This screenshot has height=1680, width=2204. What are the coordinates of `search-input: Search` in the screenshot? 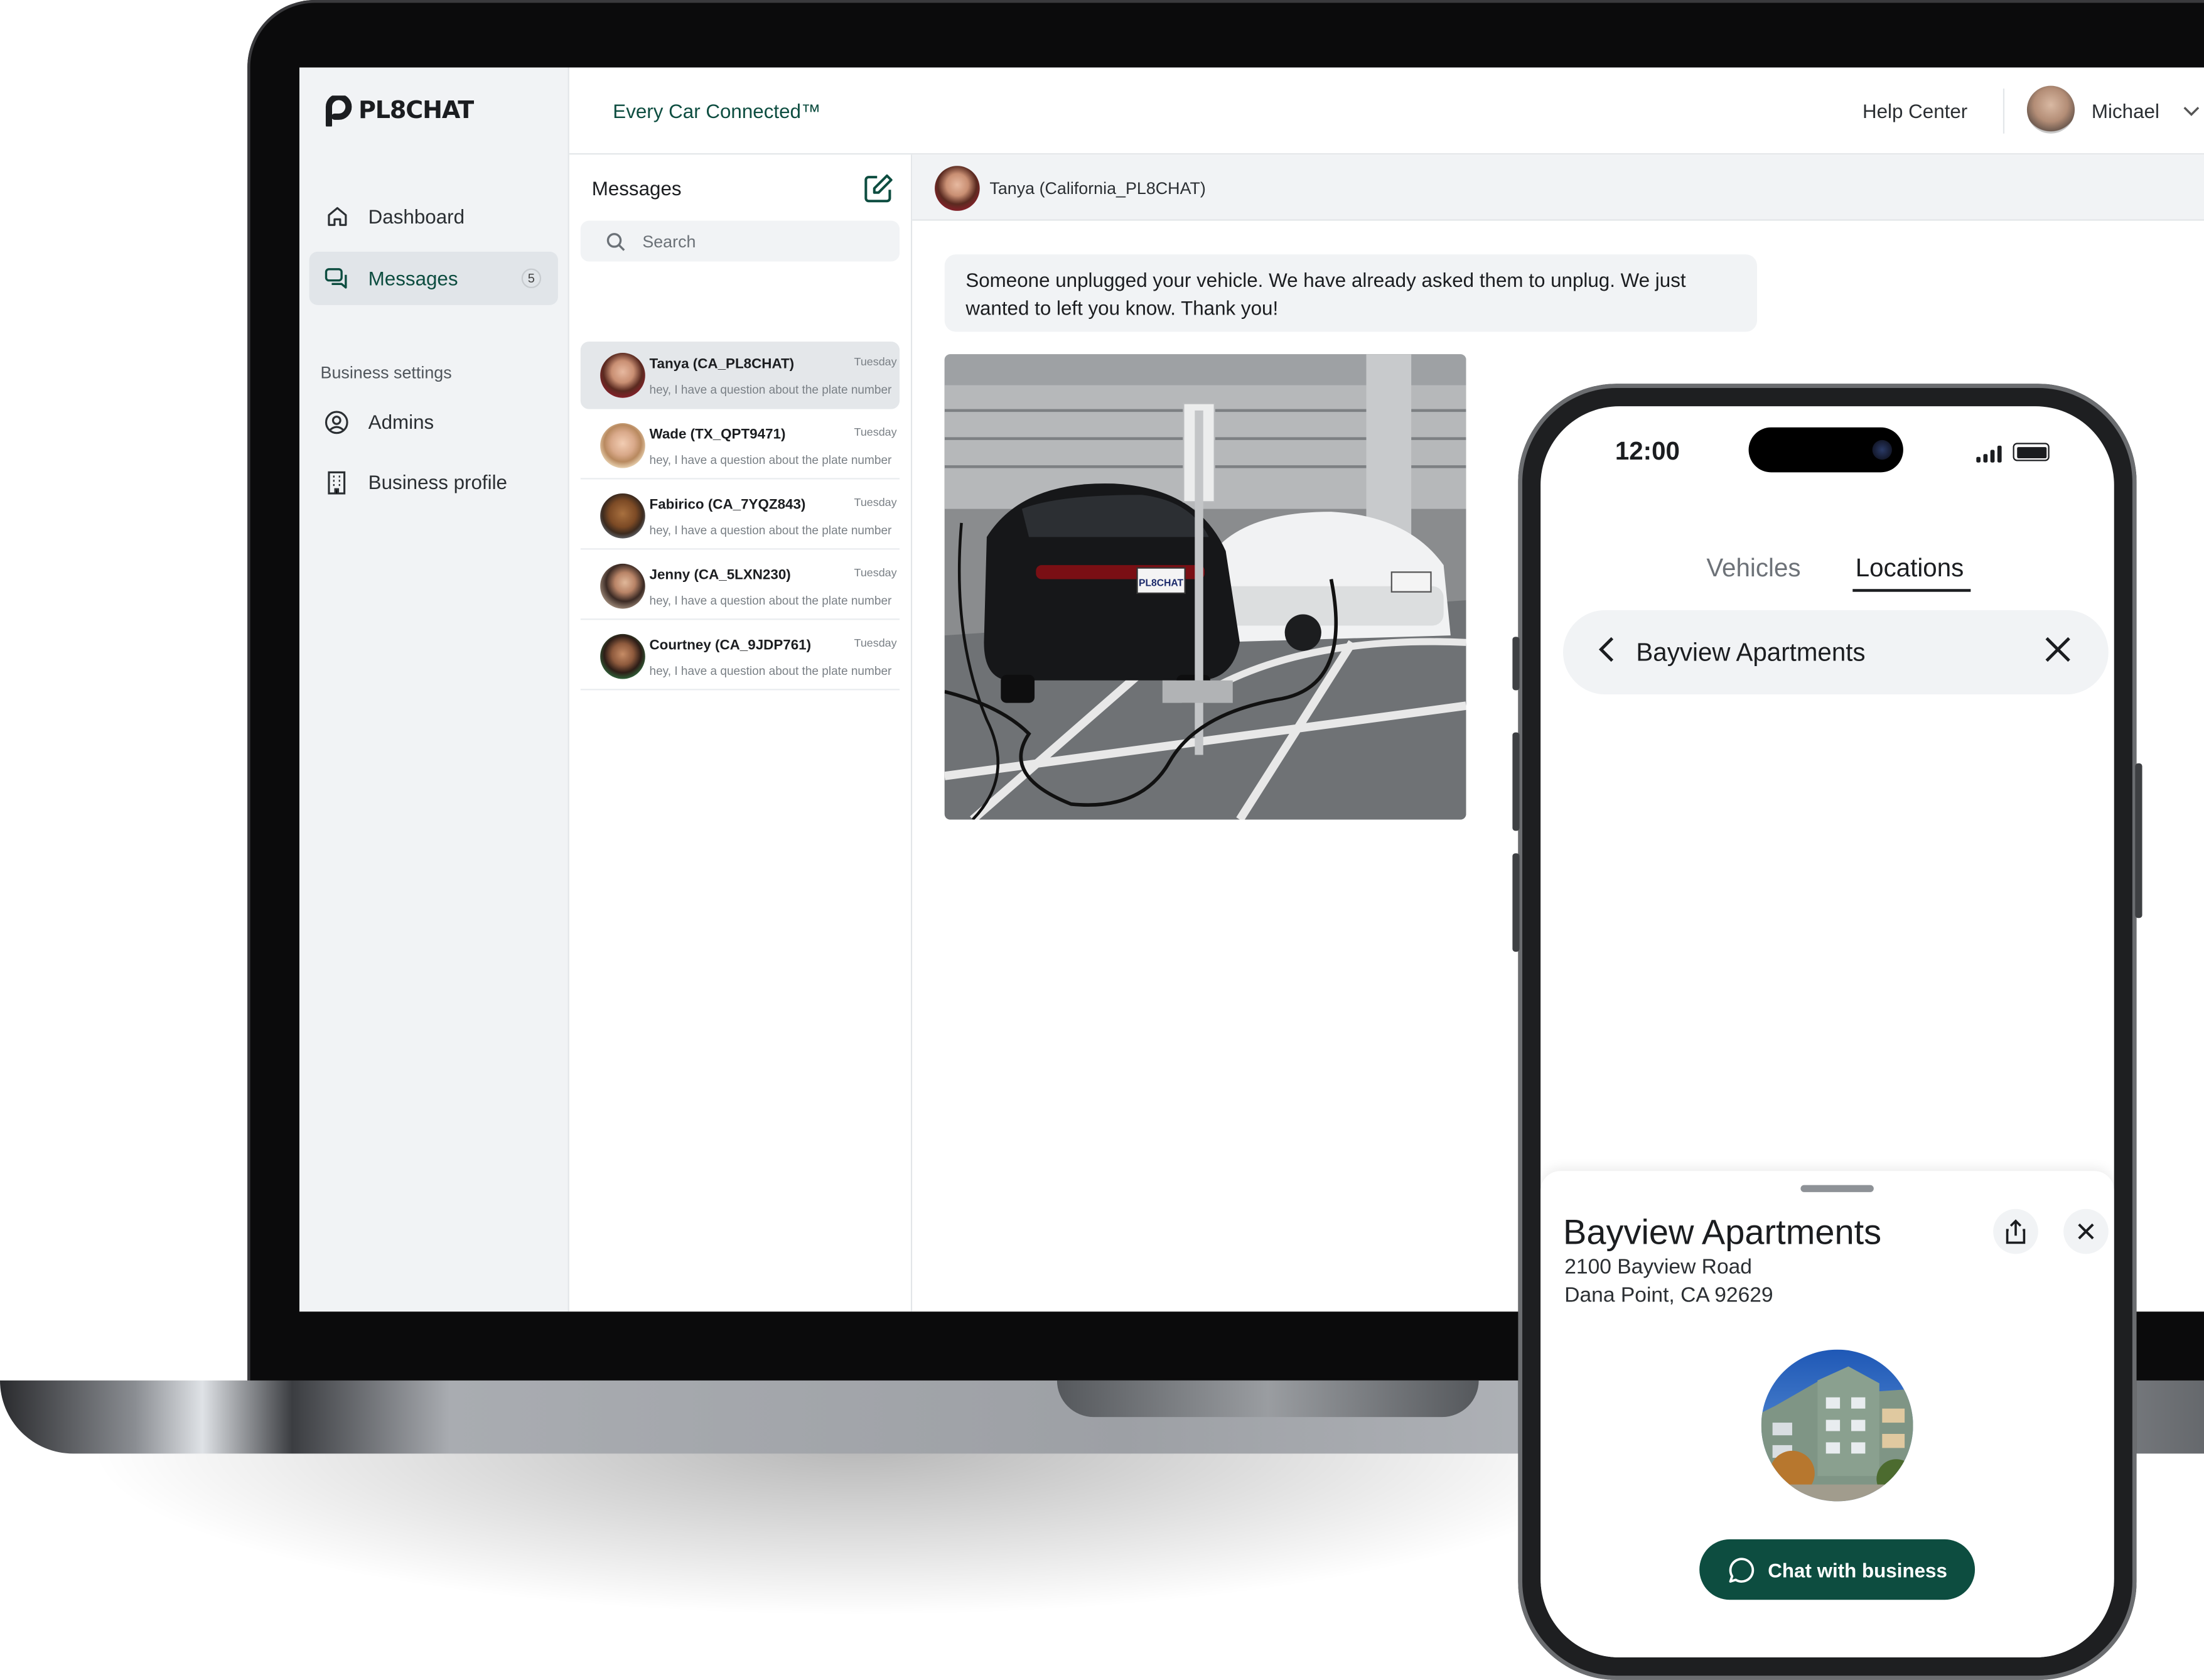 It's located at (740, 241).